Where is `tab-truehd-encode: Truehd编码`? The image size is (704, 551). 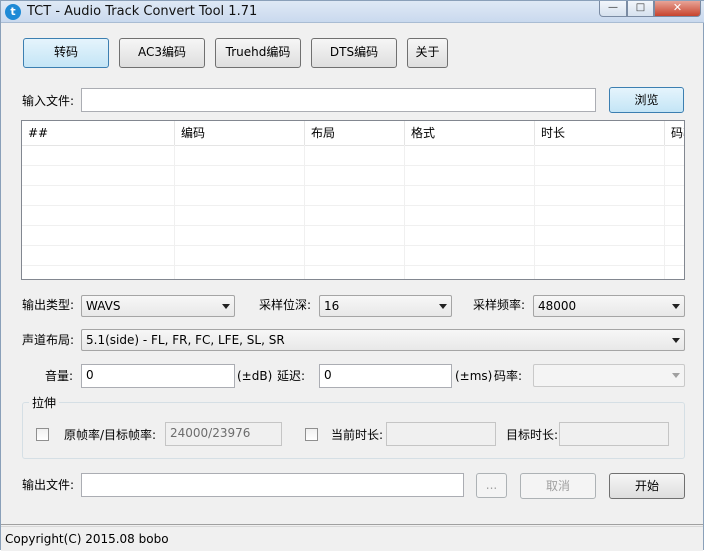
tab-truehd-encode: Truehd编码 is located at coordinates (258, 53).